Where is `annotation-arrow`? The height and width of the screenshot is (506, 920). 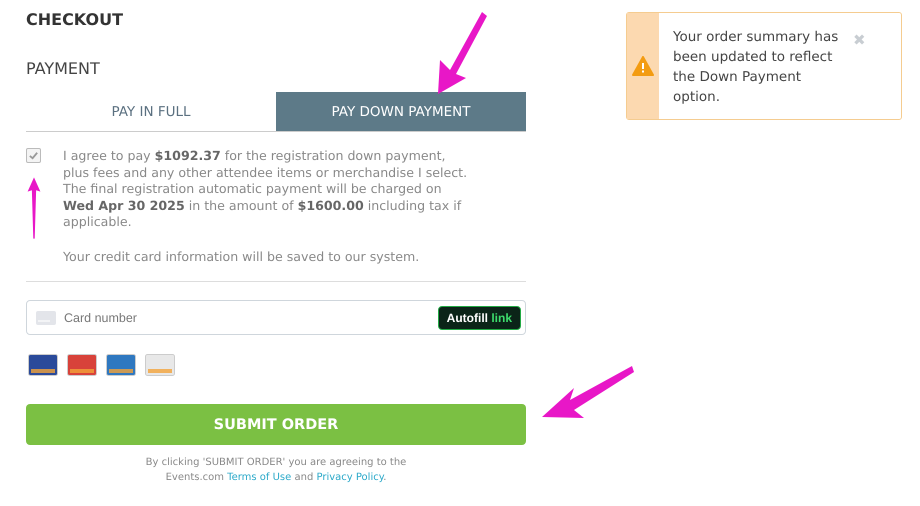 annotation-arrow is located at coordinates (34, 208).